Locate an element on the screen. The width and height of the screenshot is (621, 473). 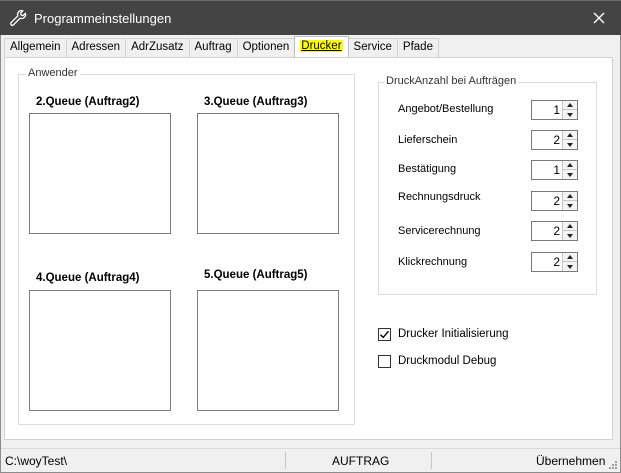
druckanzahl-legend: DruckAnzahl bei Aufträgen is located at coordinates (451, 81).